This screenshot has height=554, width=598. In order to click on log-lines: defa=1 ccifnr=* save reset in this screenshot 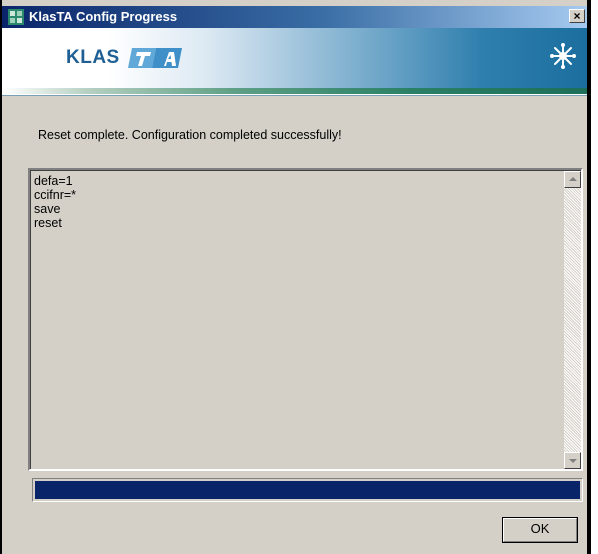, I will do `click(55, 202)`.